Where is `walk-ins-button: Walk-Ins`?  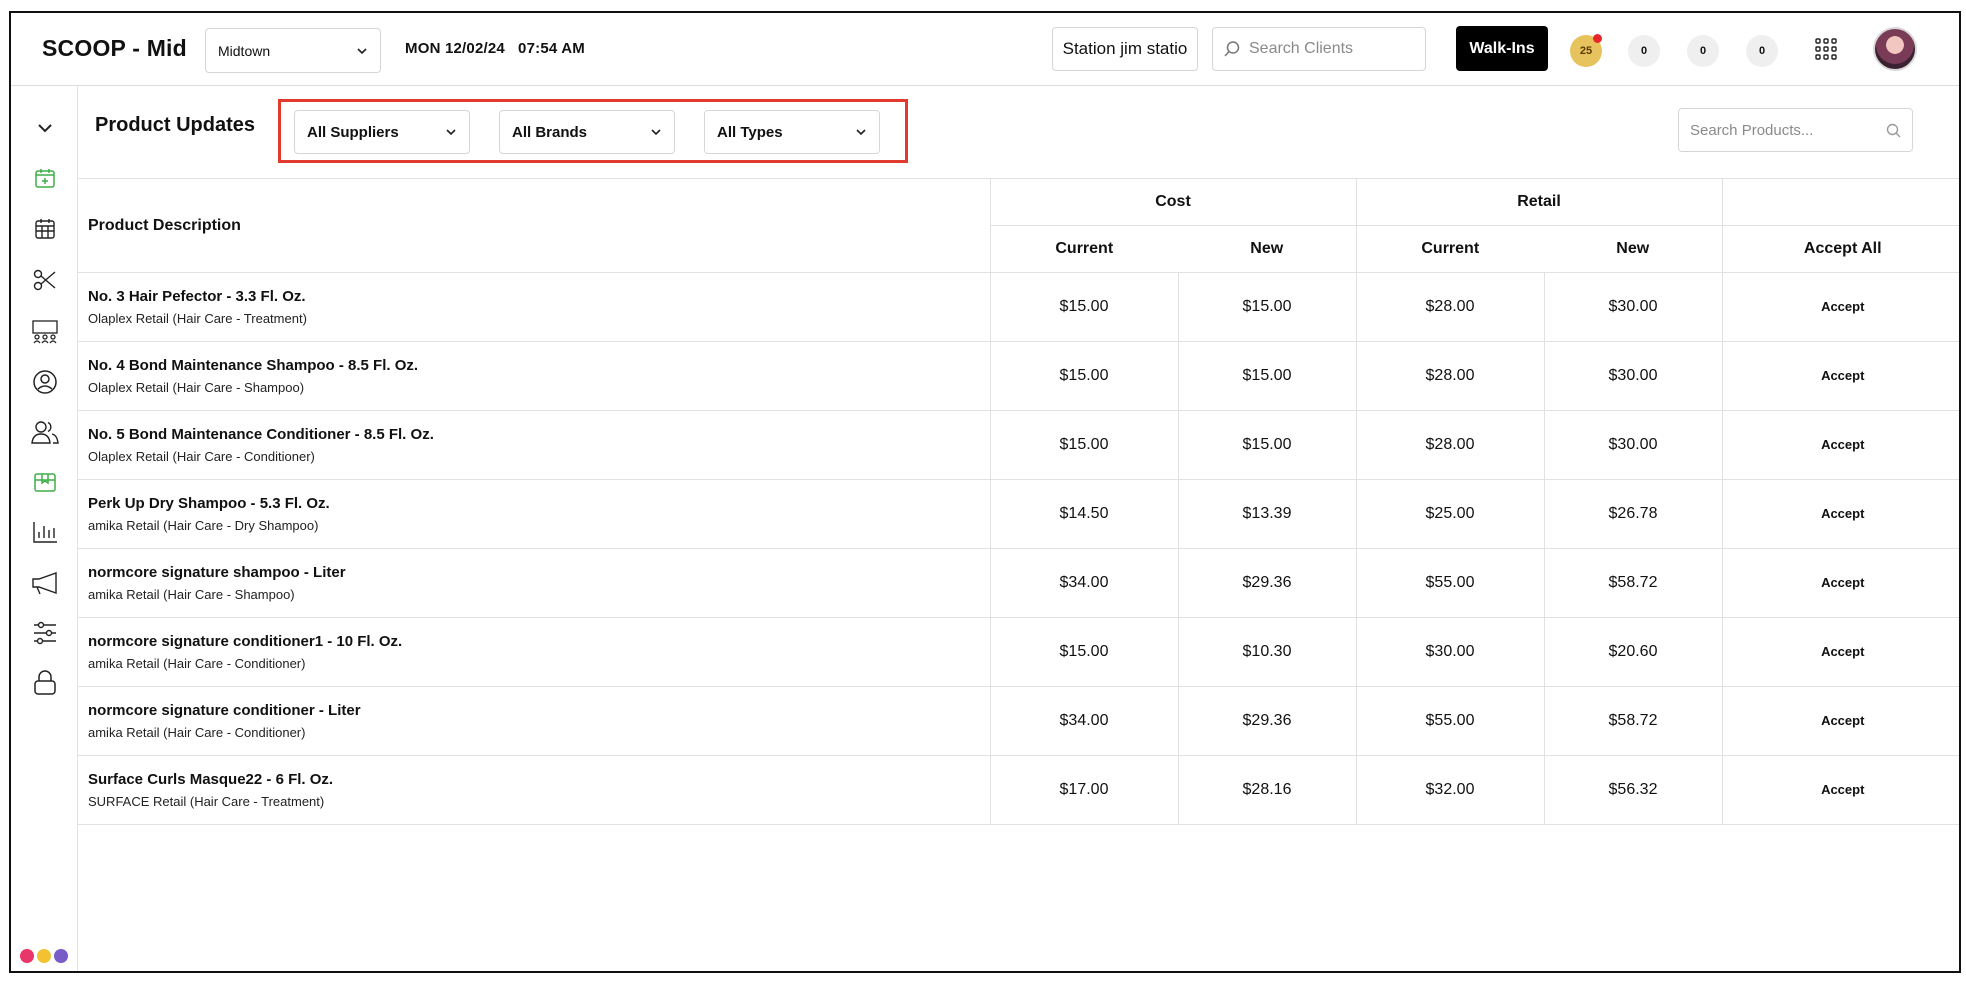
walk-ins-button: Walk-Ins is located at coordinates (1502, 48).